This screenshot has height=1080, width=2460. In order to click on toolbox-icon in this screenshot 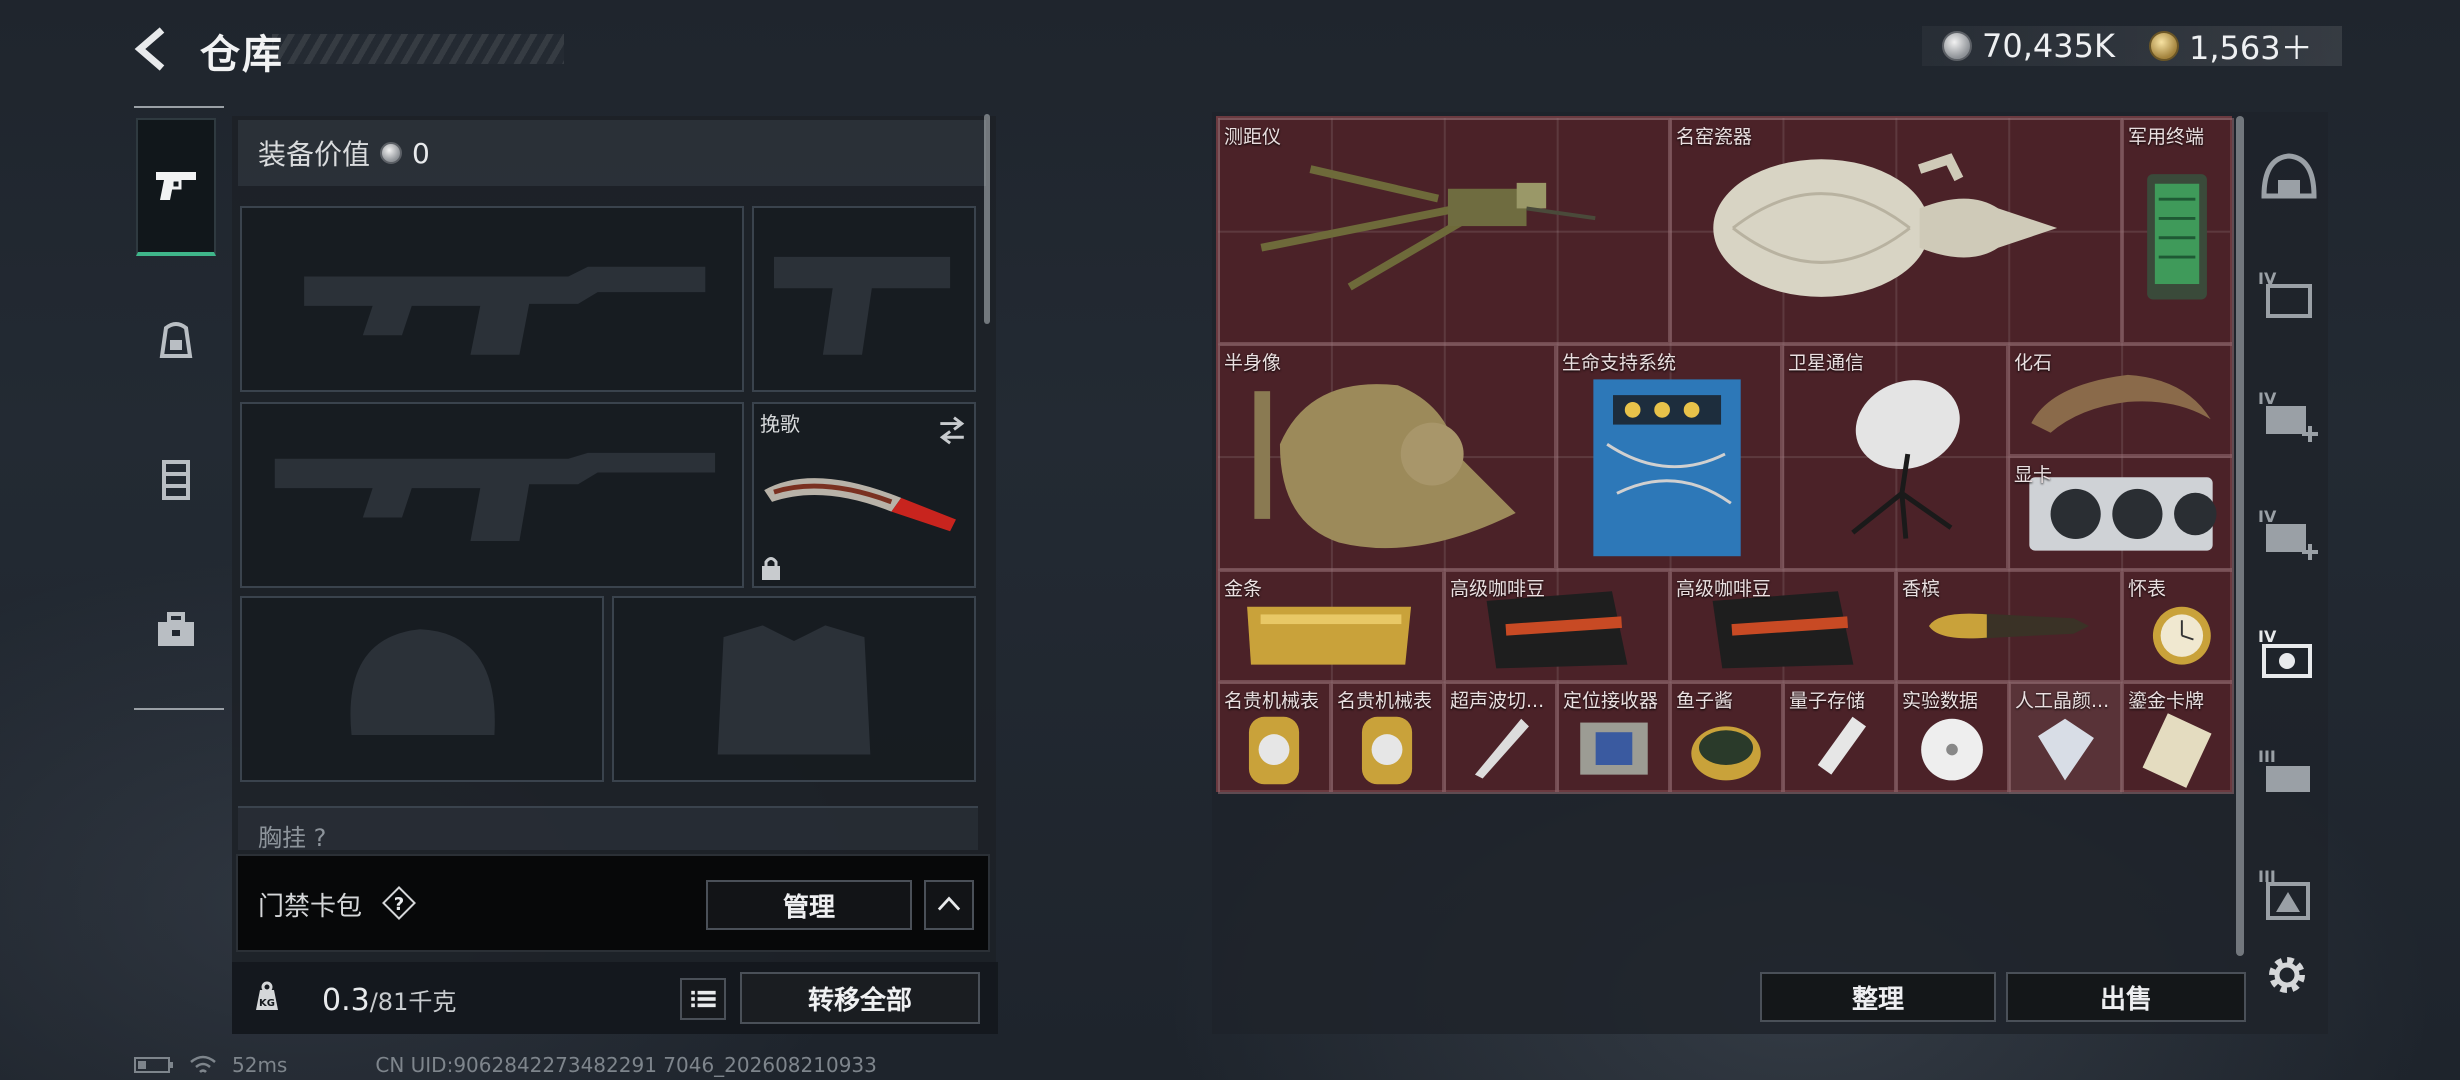, I will do `click(176, 629)`.